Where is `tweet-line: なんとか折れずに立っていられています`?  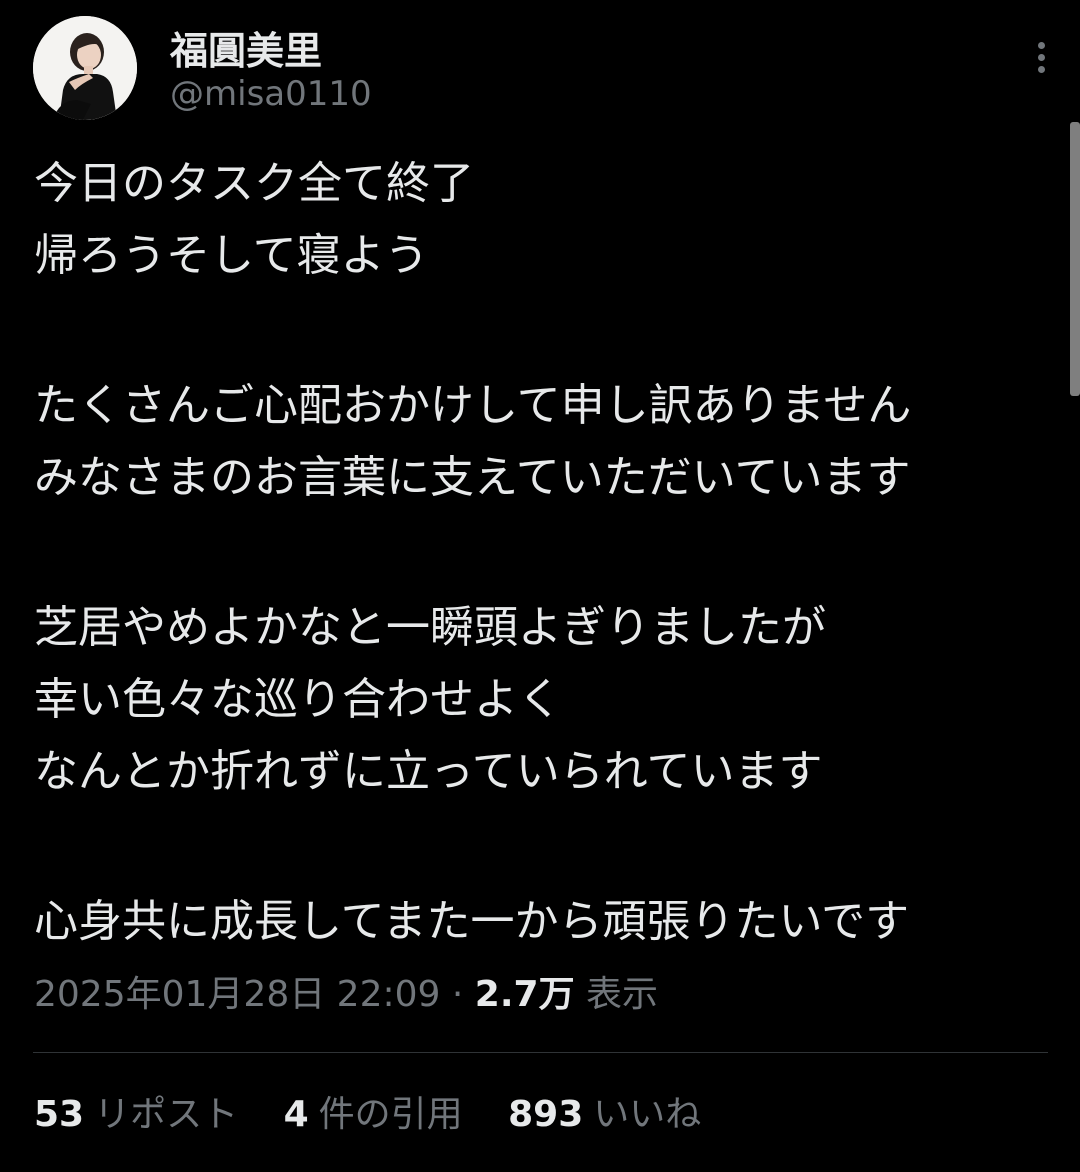 tweet-line: なんとか折れずに立っていられています is located at coordinates (428, 771).